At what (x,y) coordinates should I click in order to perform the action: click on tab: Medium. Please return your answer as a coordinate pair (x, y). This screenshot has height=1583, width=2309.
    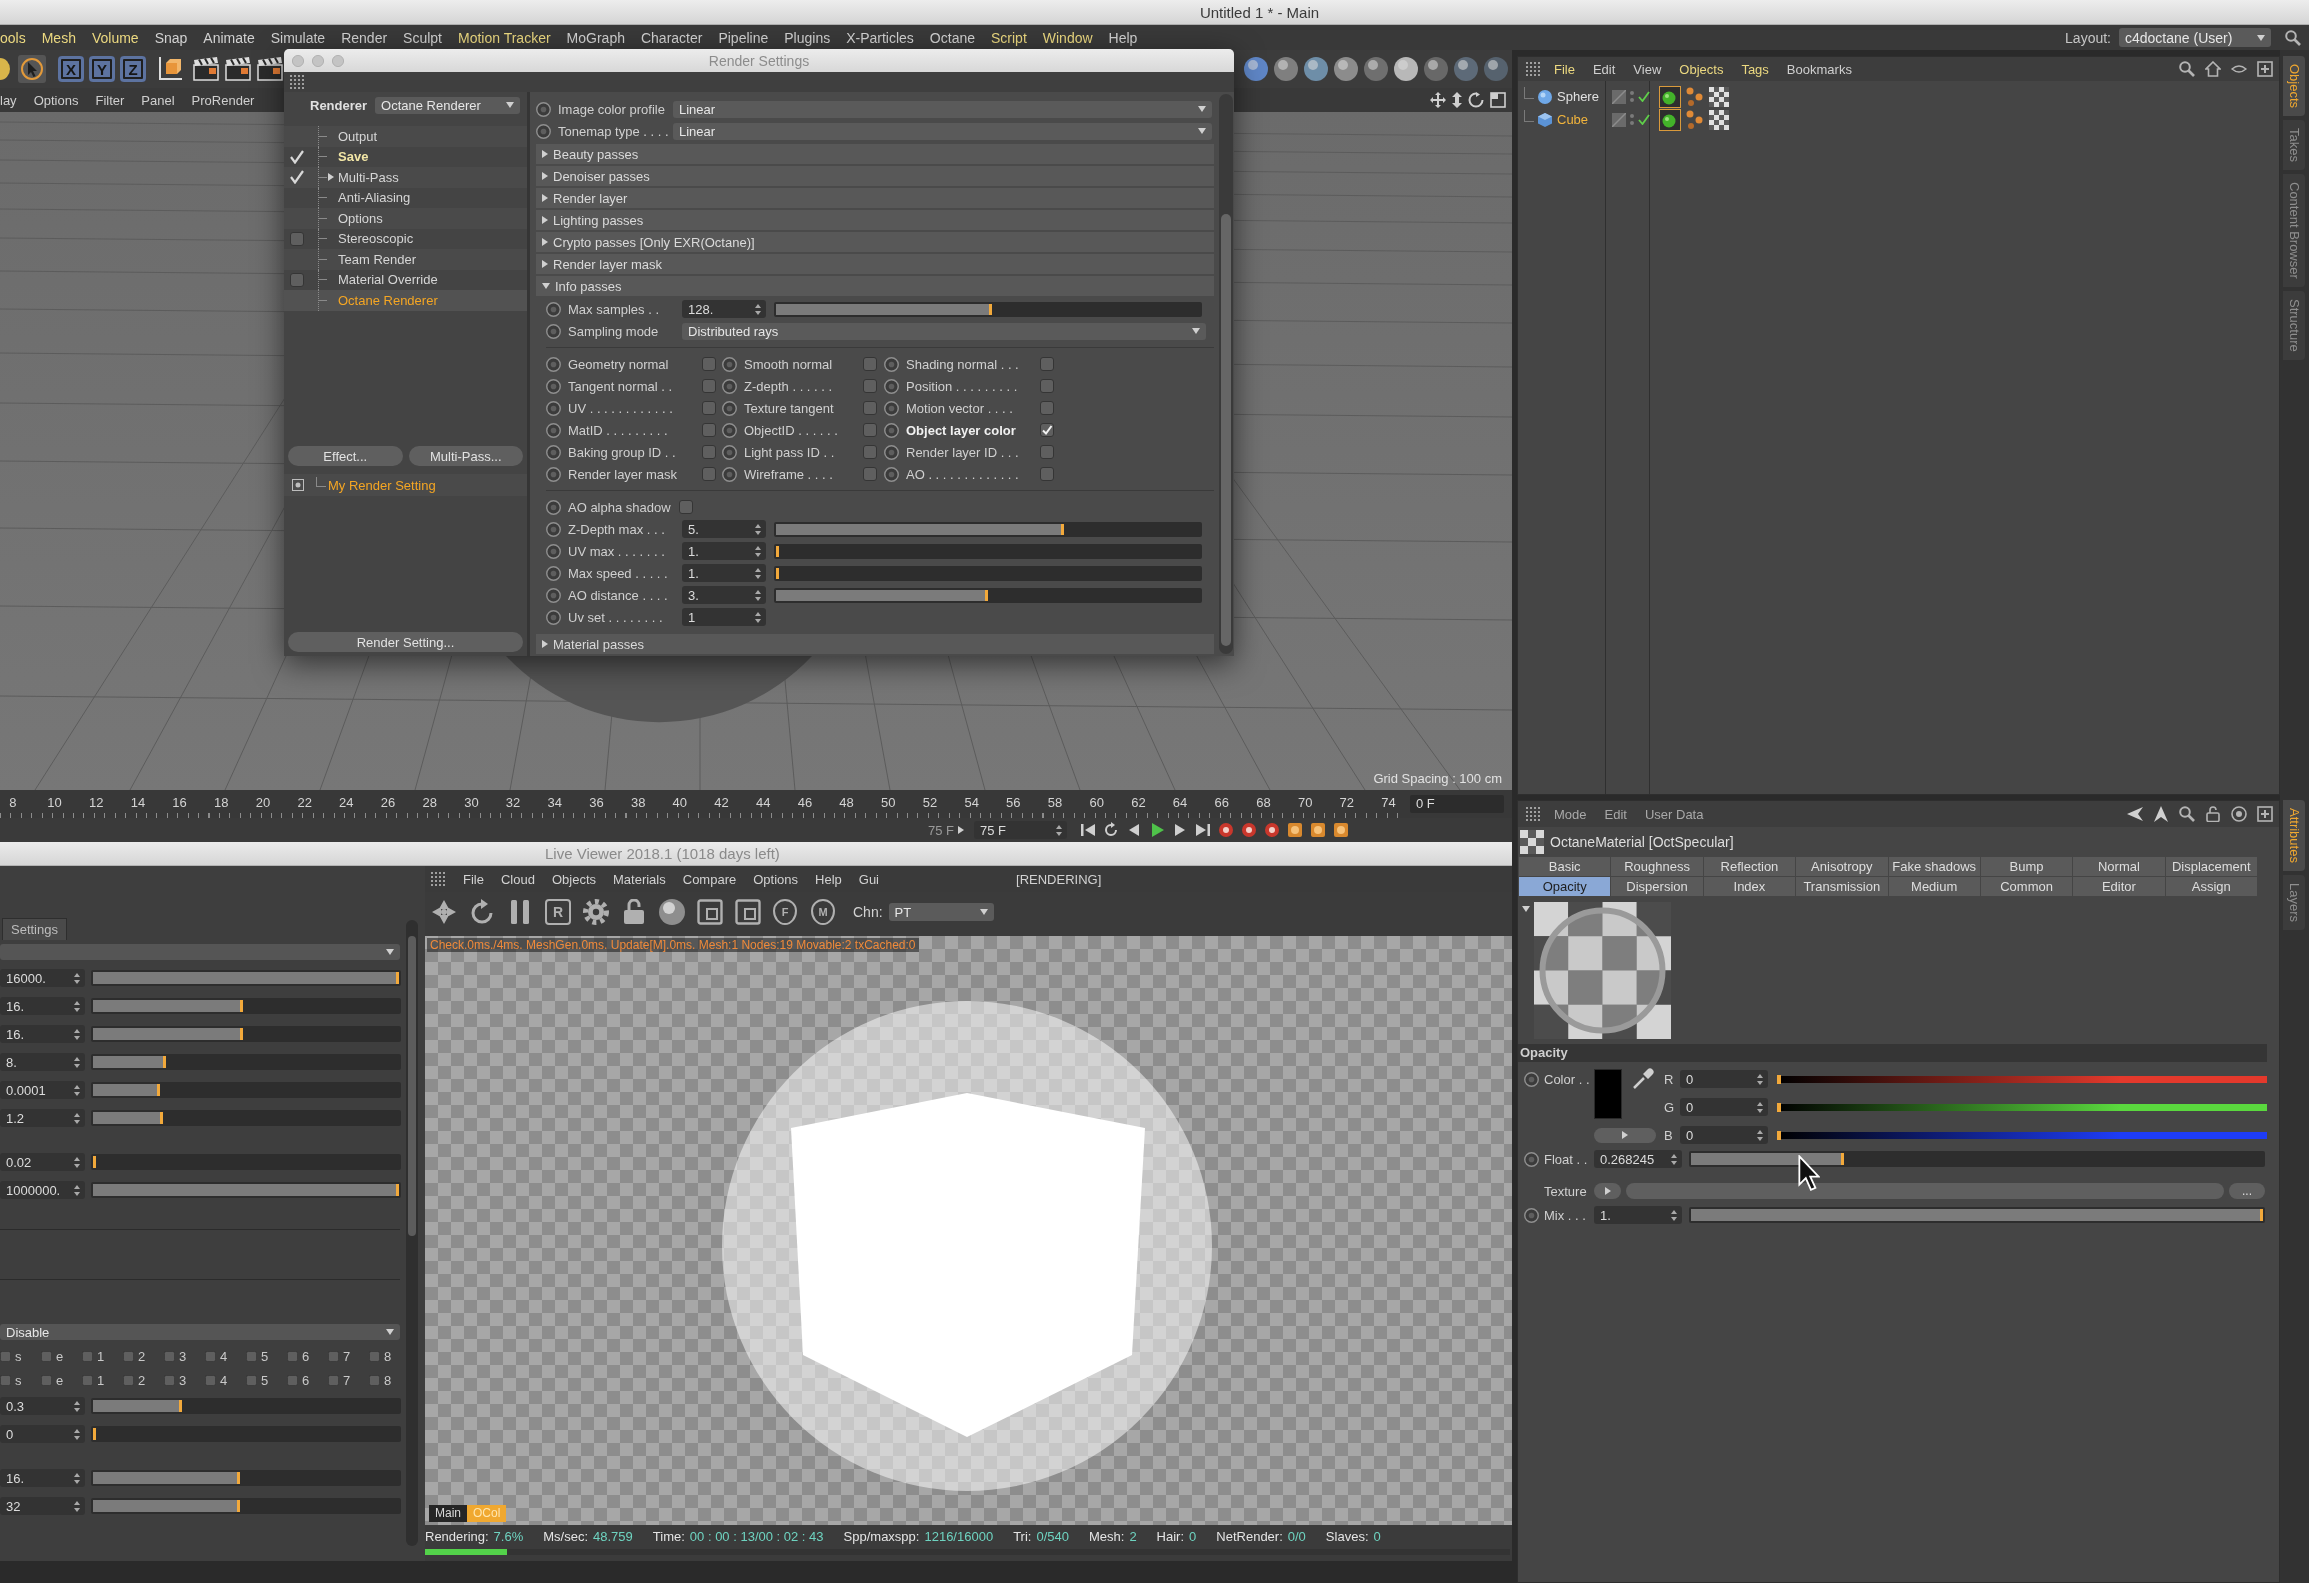
    Looking at the image, I should click on (1934, 886).